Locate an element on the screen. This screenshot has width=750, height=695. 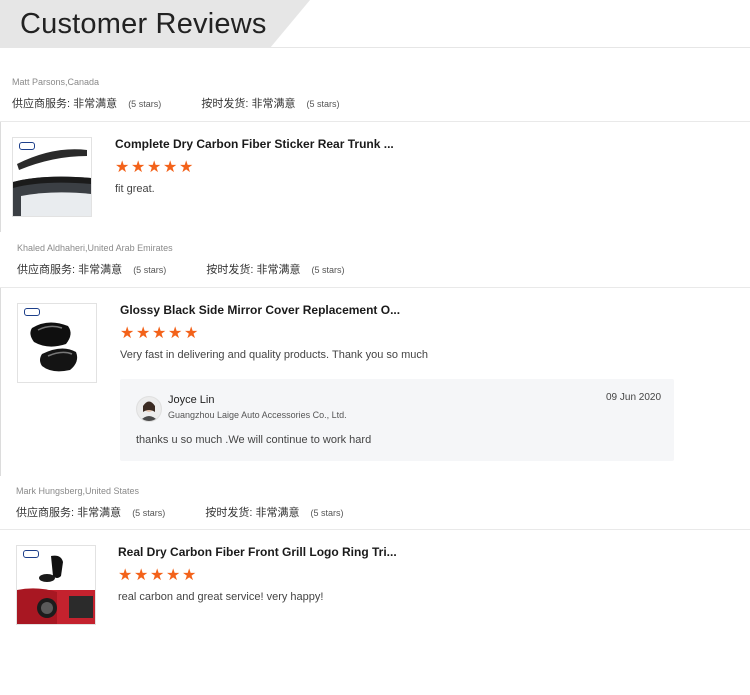
avatar is located at coordinates (149, 409).